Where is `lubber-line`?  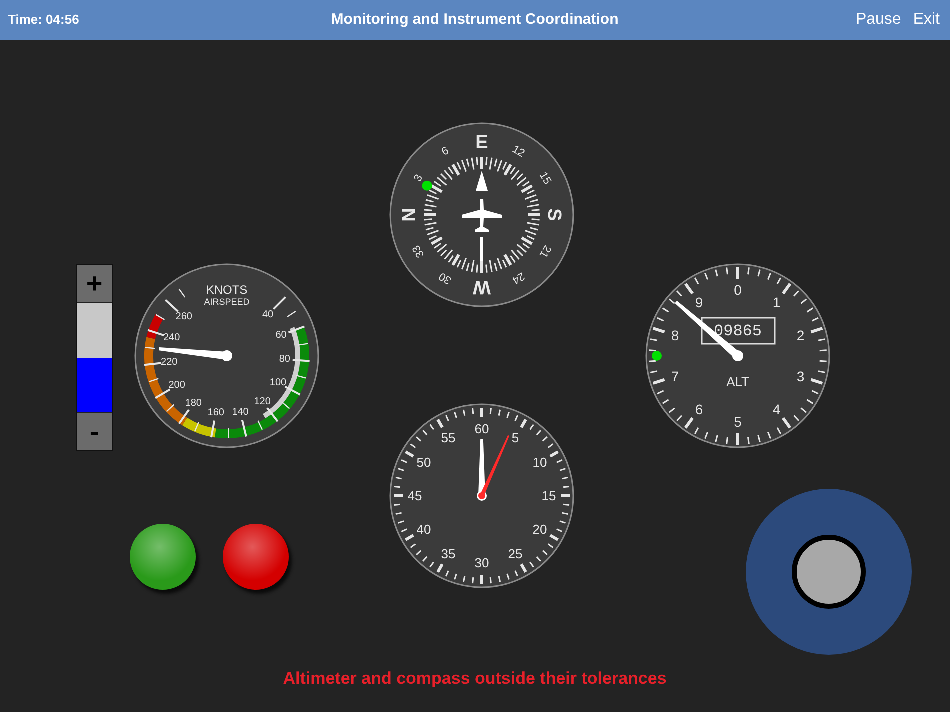 lubber-line is located at coordinates (482, 249).